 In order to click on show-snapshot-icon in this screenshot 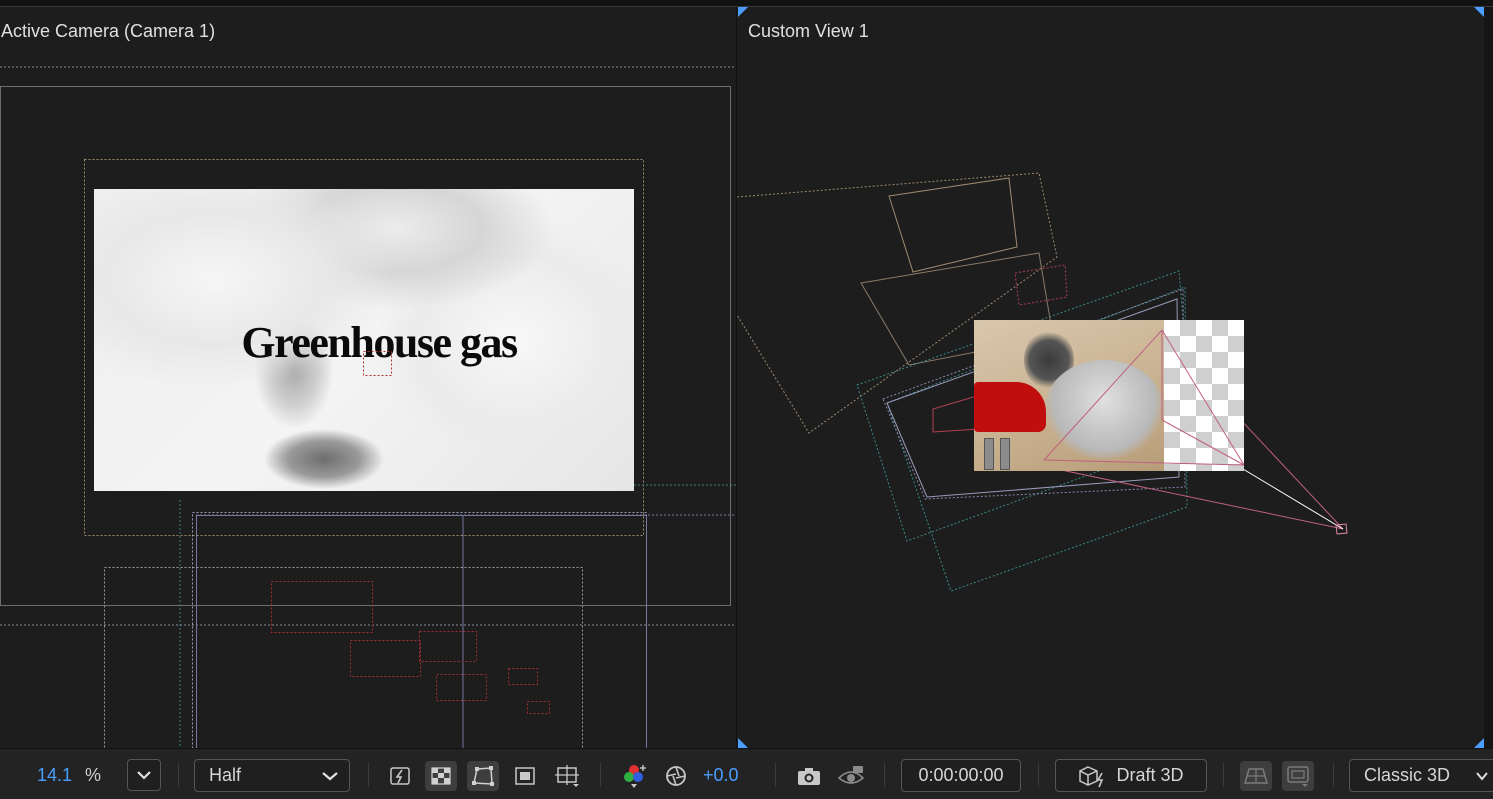, I will do `click(851, 775)`.